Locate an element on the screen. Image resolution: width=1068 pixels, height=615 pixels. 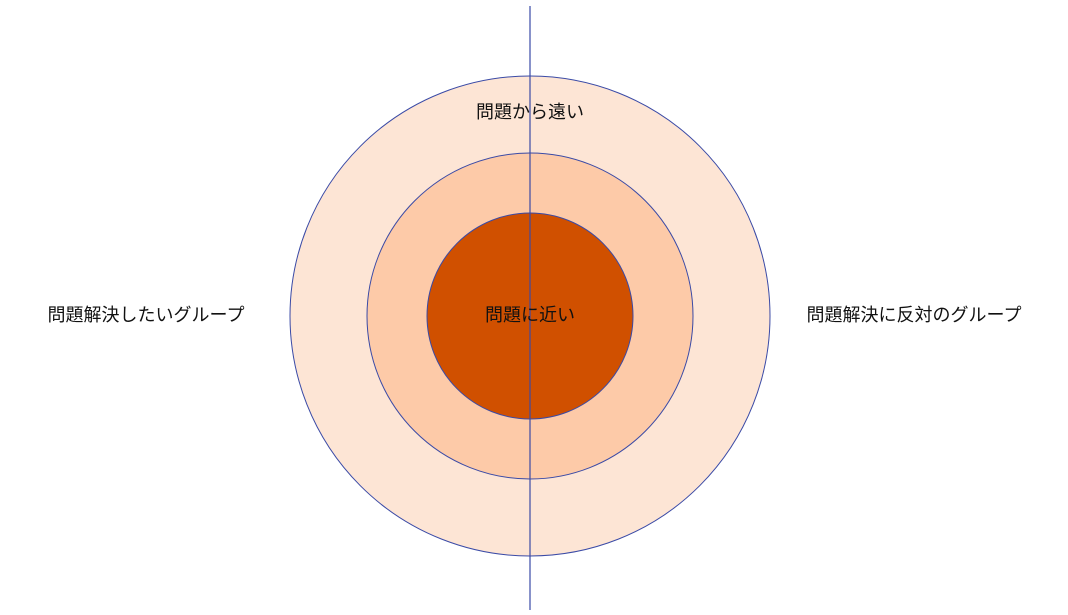
label-far-from-problem: 問題から遠い is located at coordinates (530, 112).